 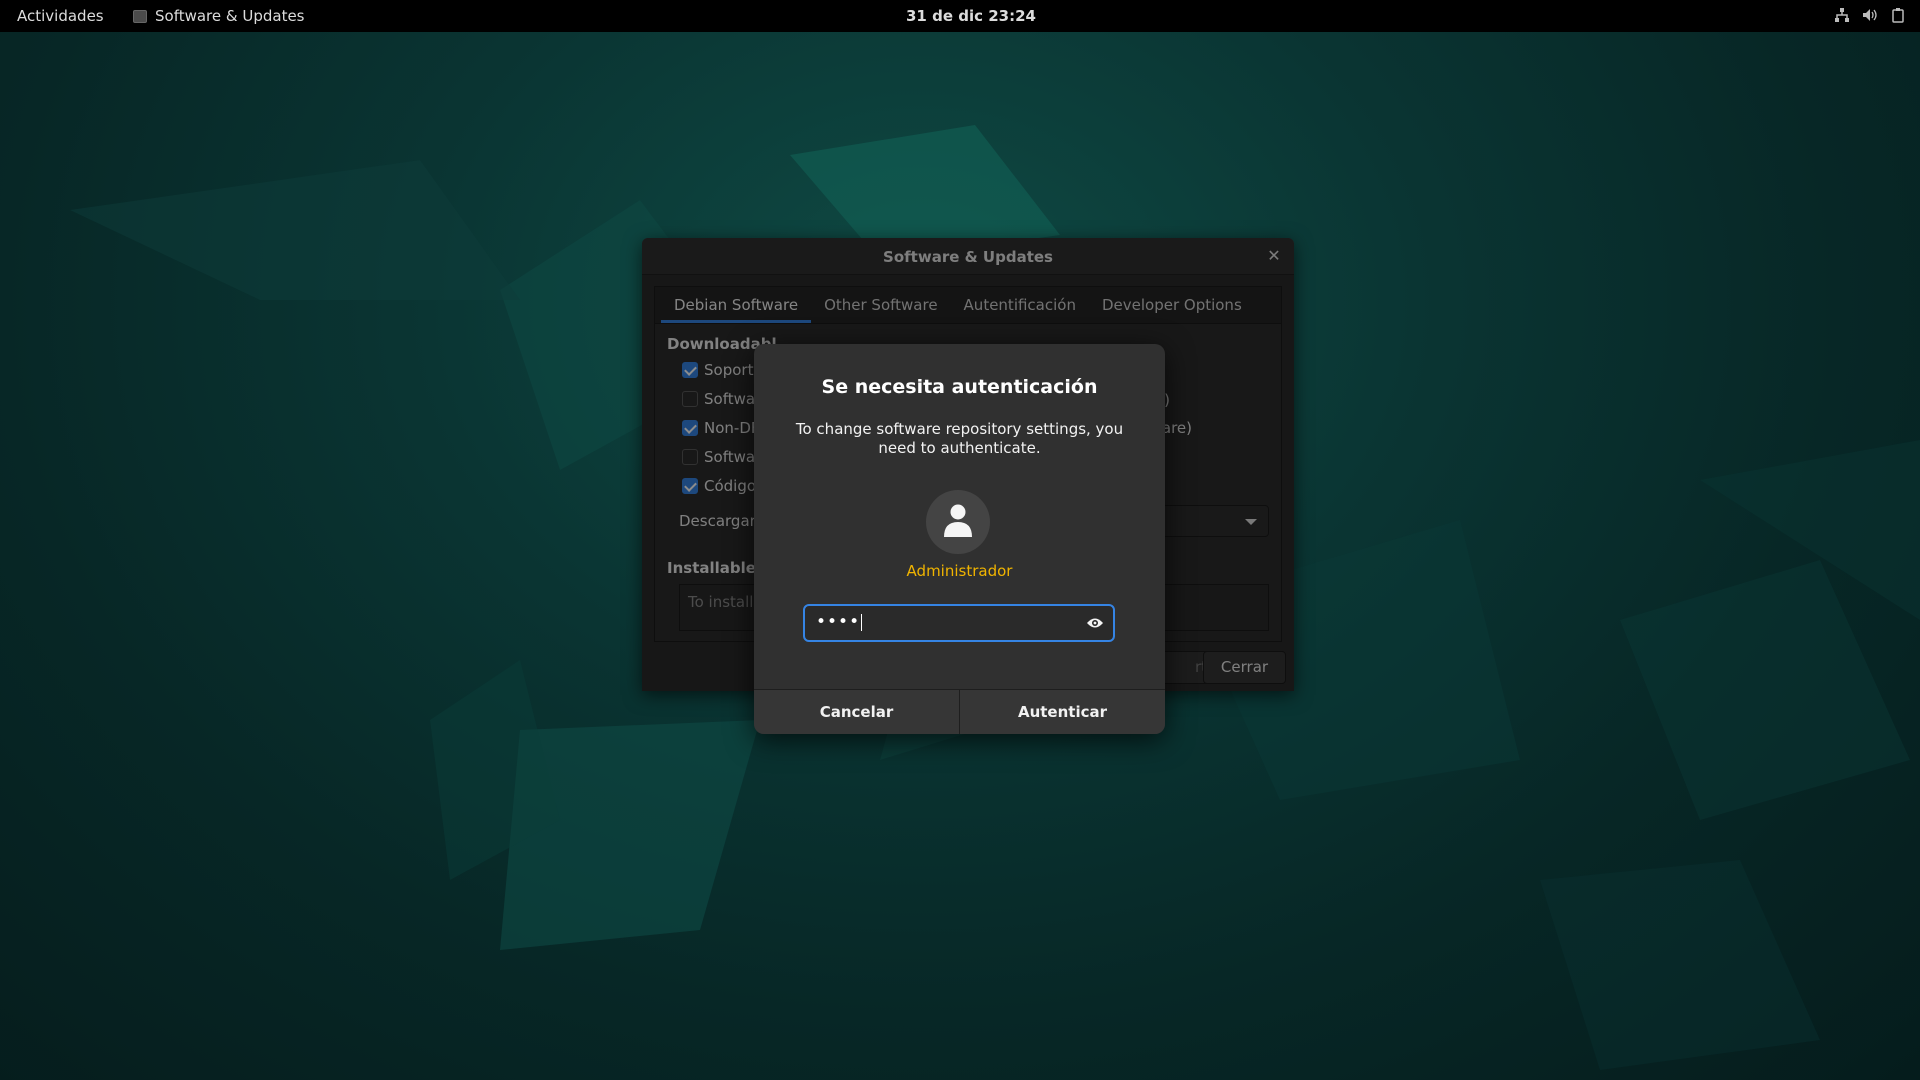 I want to click on username-label: Administrador, so click(x=959, y=571).